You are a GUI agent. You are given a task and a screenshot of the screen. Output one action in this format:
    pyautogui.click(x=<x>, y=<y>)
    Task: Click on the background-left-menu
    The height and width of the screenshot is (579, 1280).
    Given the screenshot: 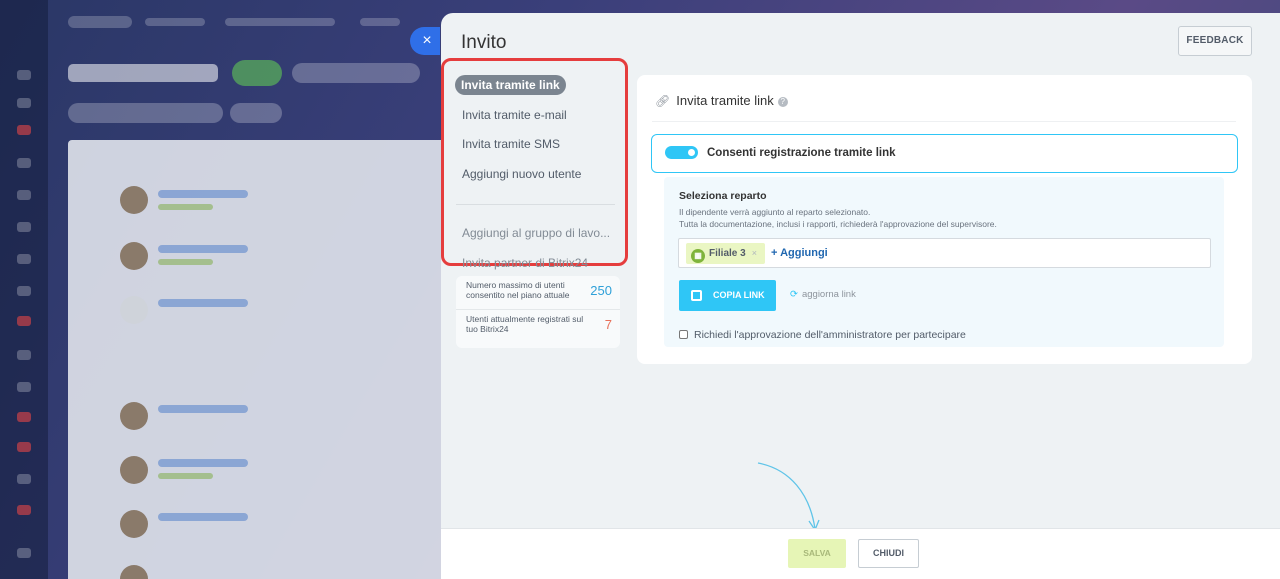 What is the action you would take?
    pyautogui.click(x=24, y=289)
    